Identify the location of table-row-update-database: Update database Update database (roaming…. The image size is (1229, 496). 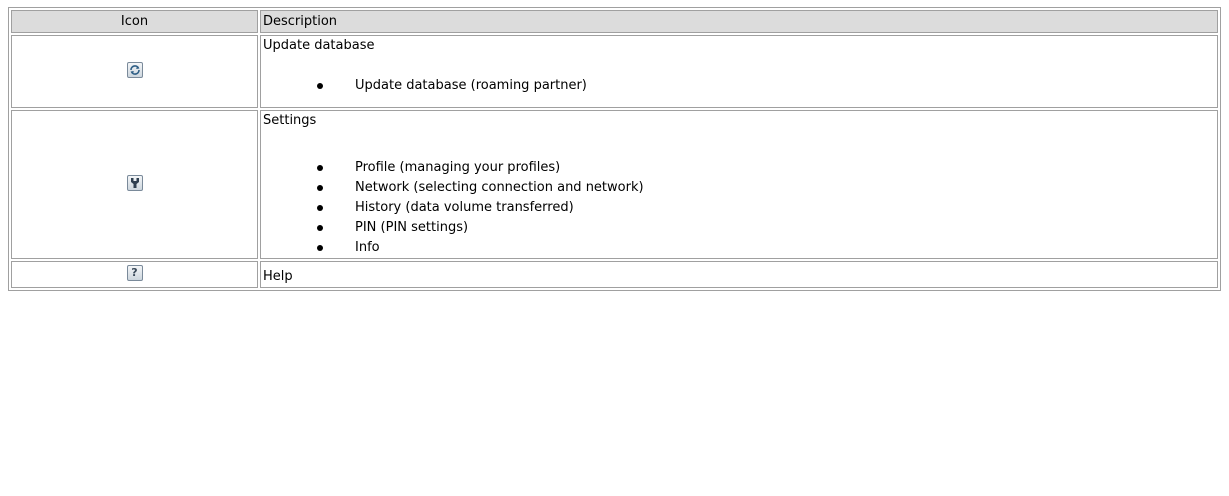
(614, 71).